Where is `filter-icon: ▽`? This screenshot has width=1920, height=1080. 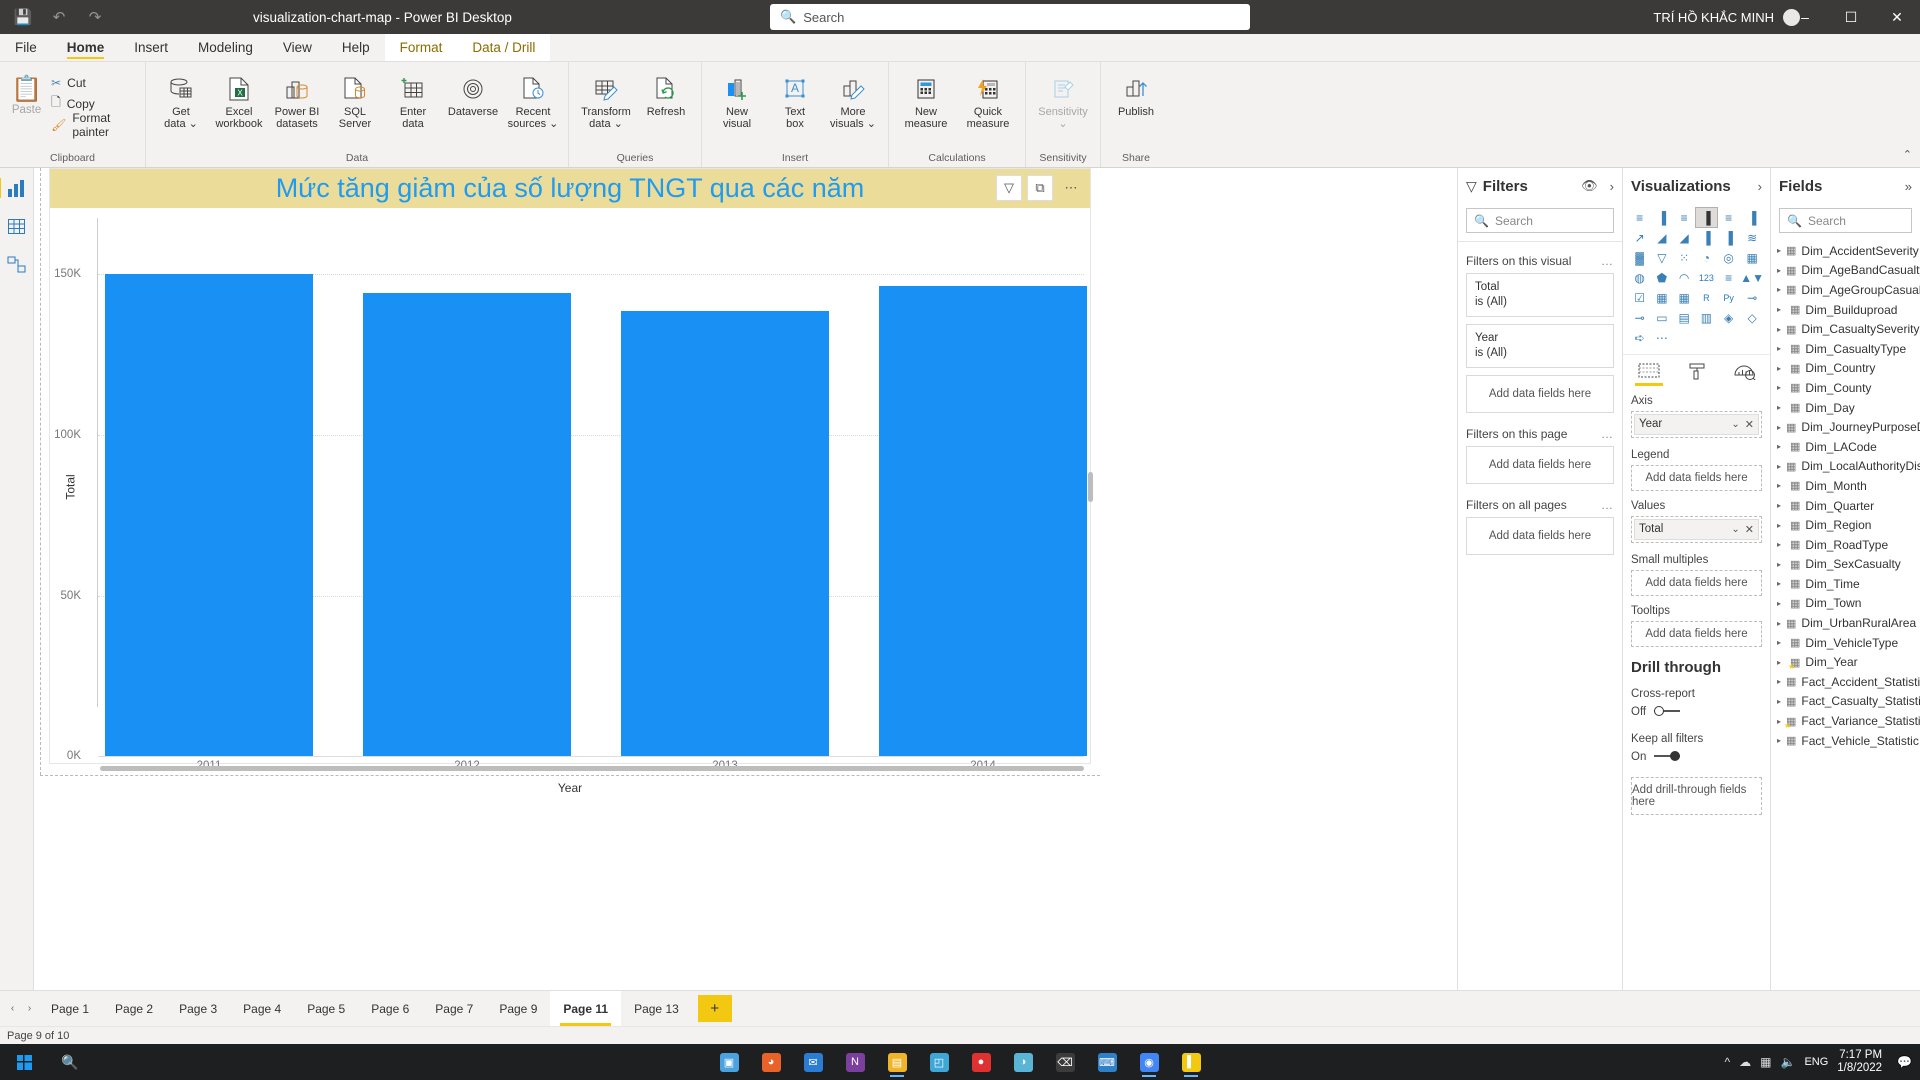
filter-icon: ▽ is located at coordinates (1009, 188).